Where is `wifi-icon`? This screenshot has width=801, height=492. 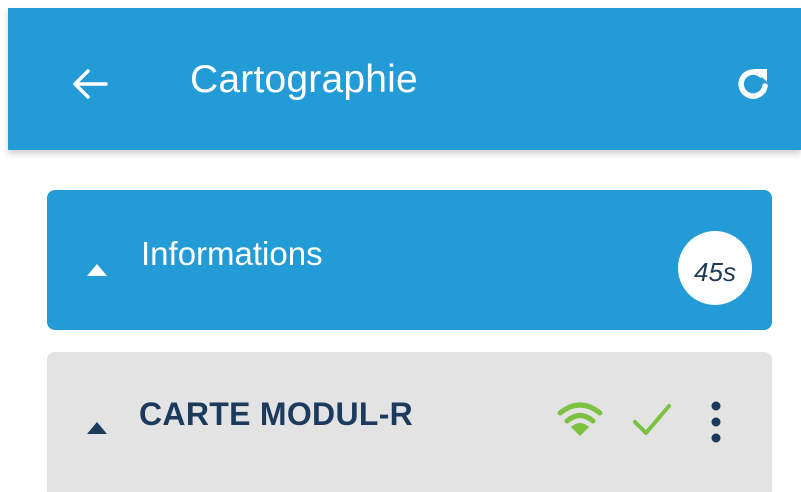
wifi-icon is located at coordinates (580, 419).